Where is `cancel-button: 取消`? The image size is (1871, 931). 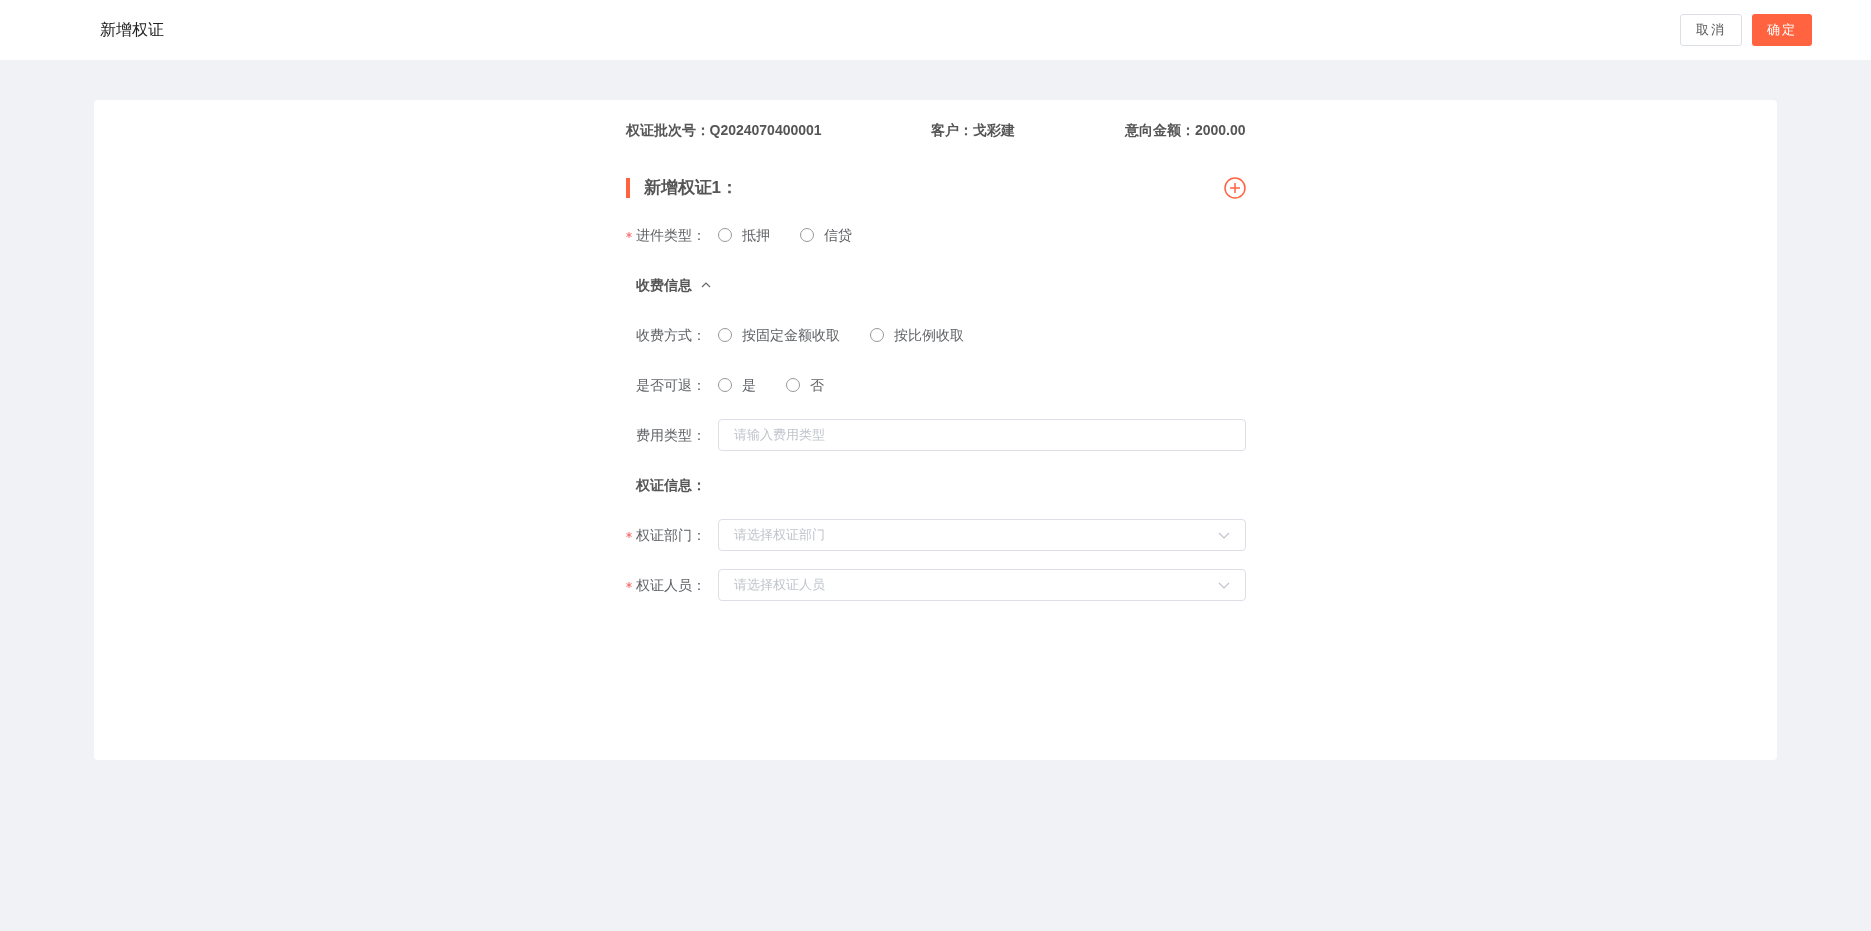
cancel-button: 取消 is located at coordinates (1711, 30).